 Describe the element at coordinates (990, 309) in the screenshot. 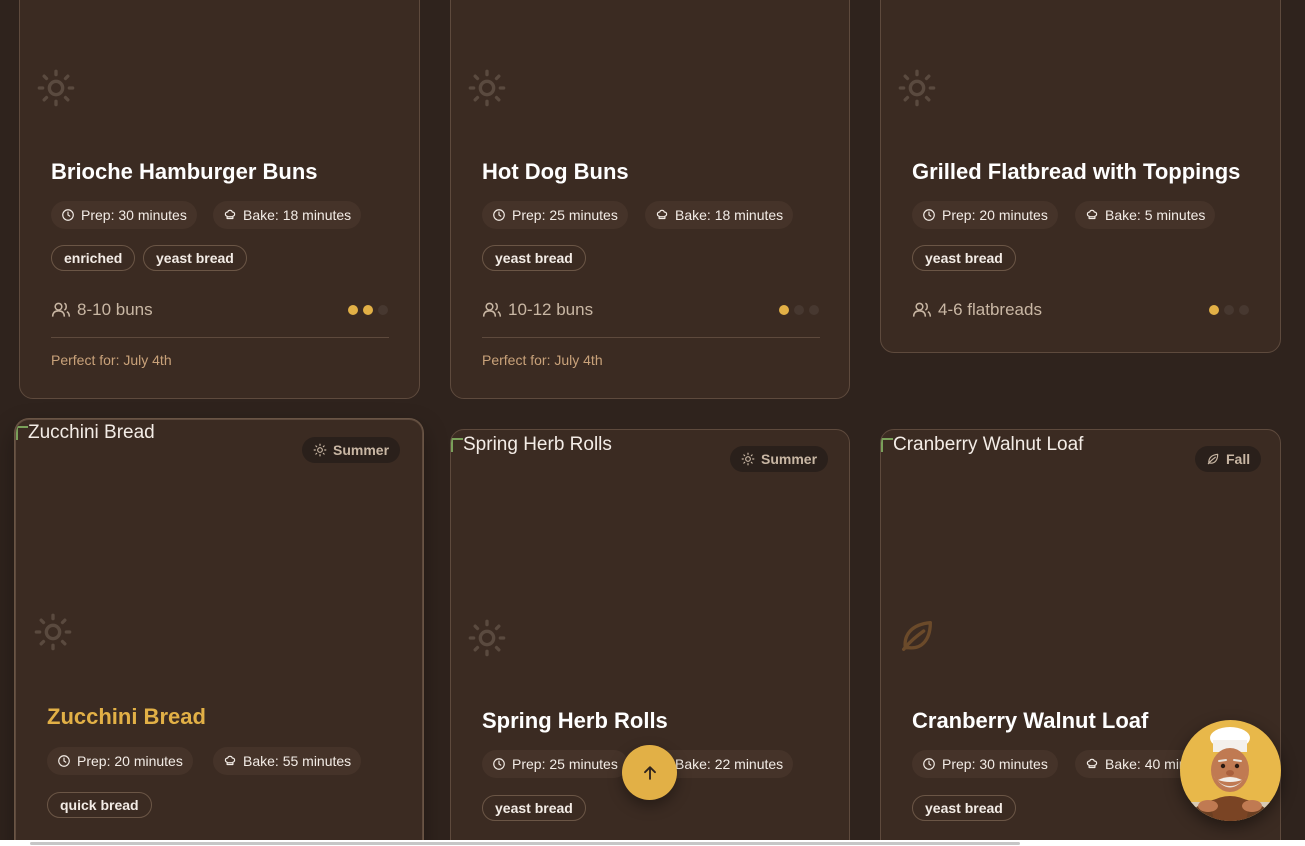

I see `servings-text: 4-6 flatbreads` at that location.